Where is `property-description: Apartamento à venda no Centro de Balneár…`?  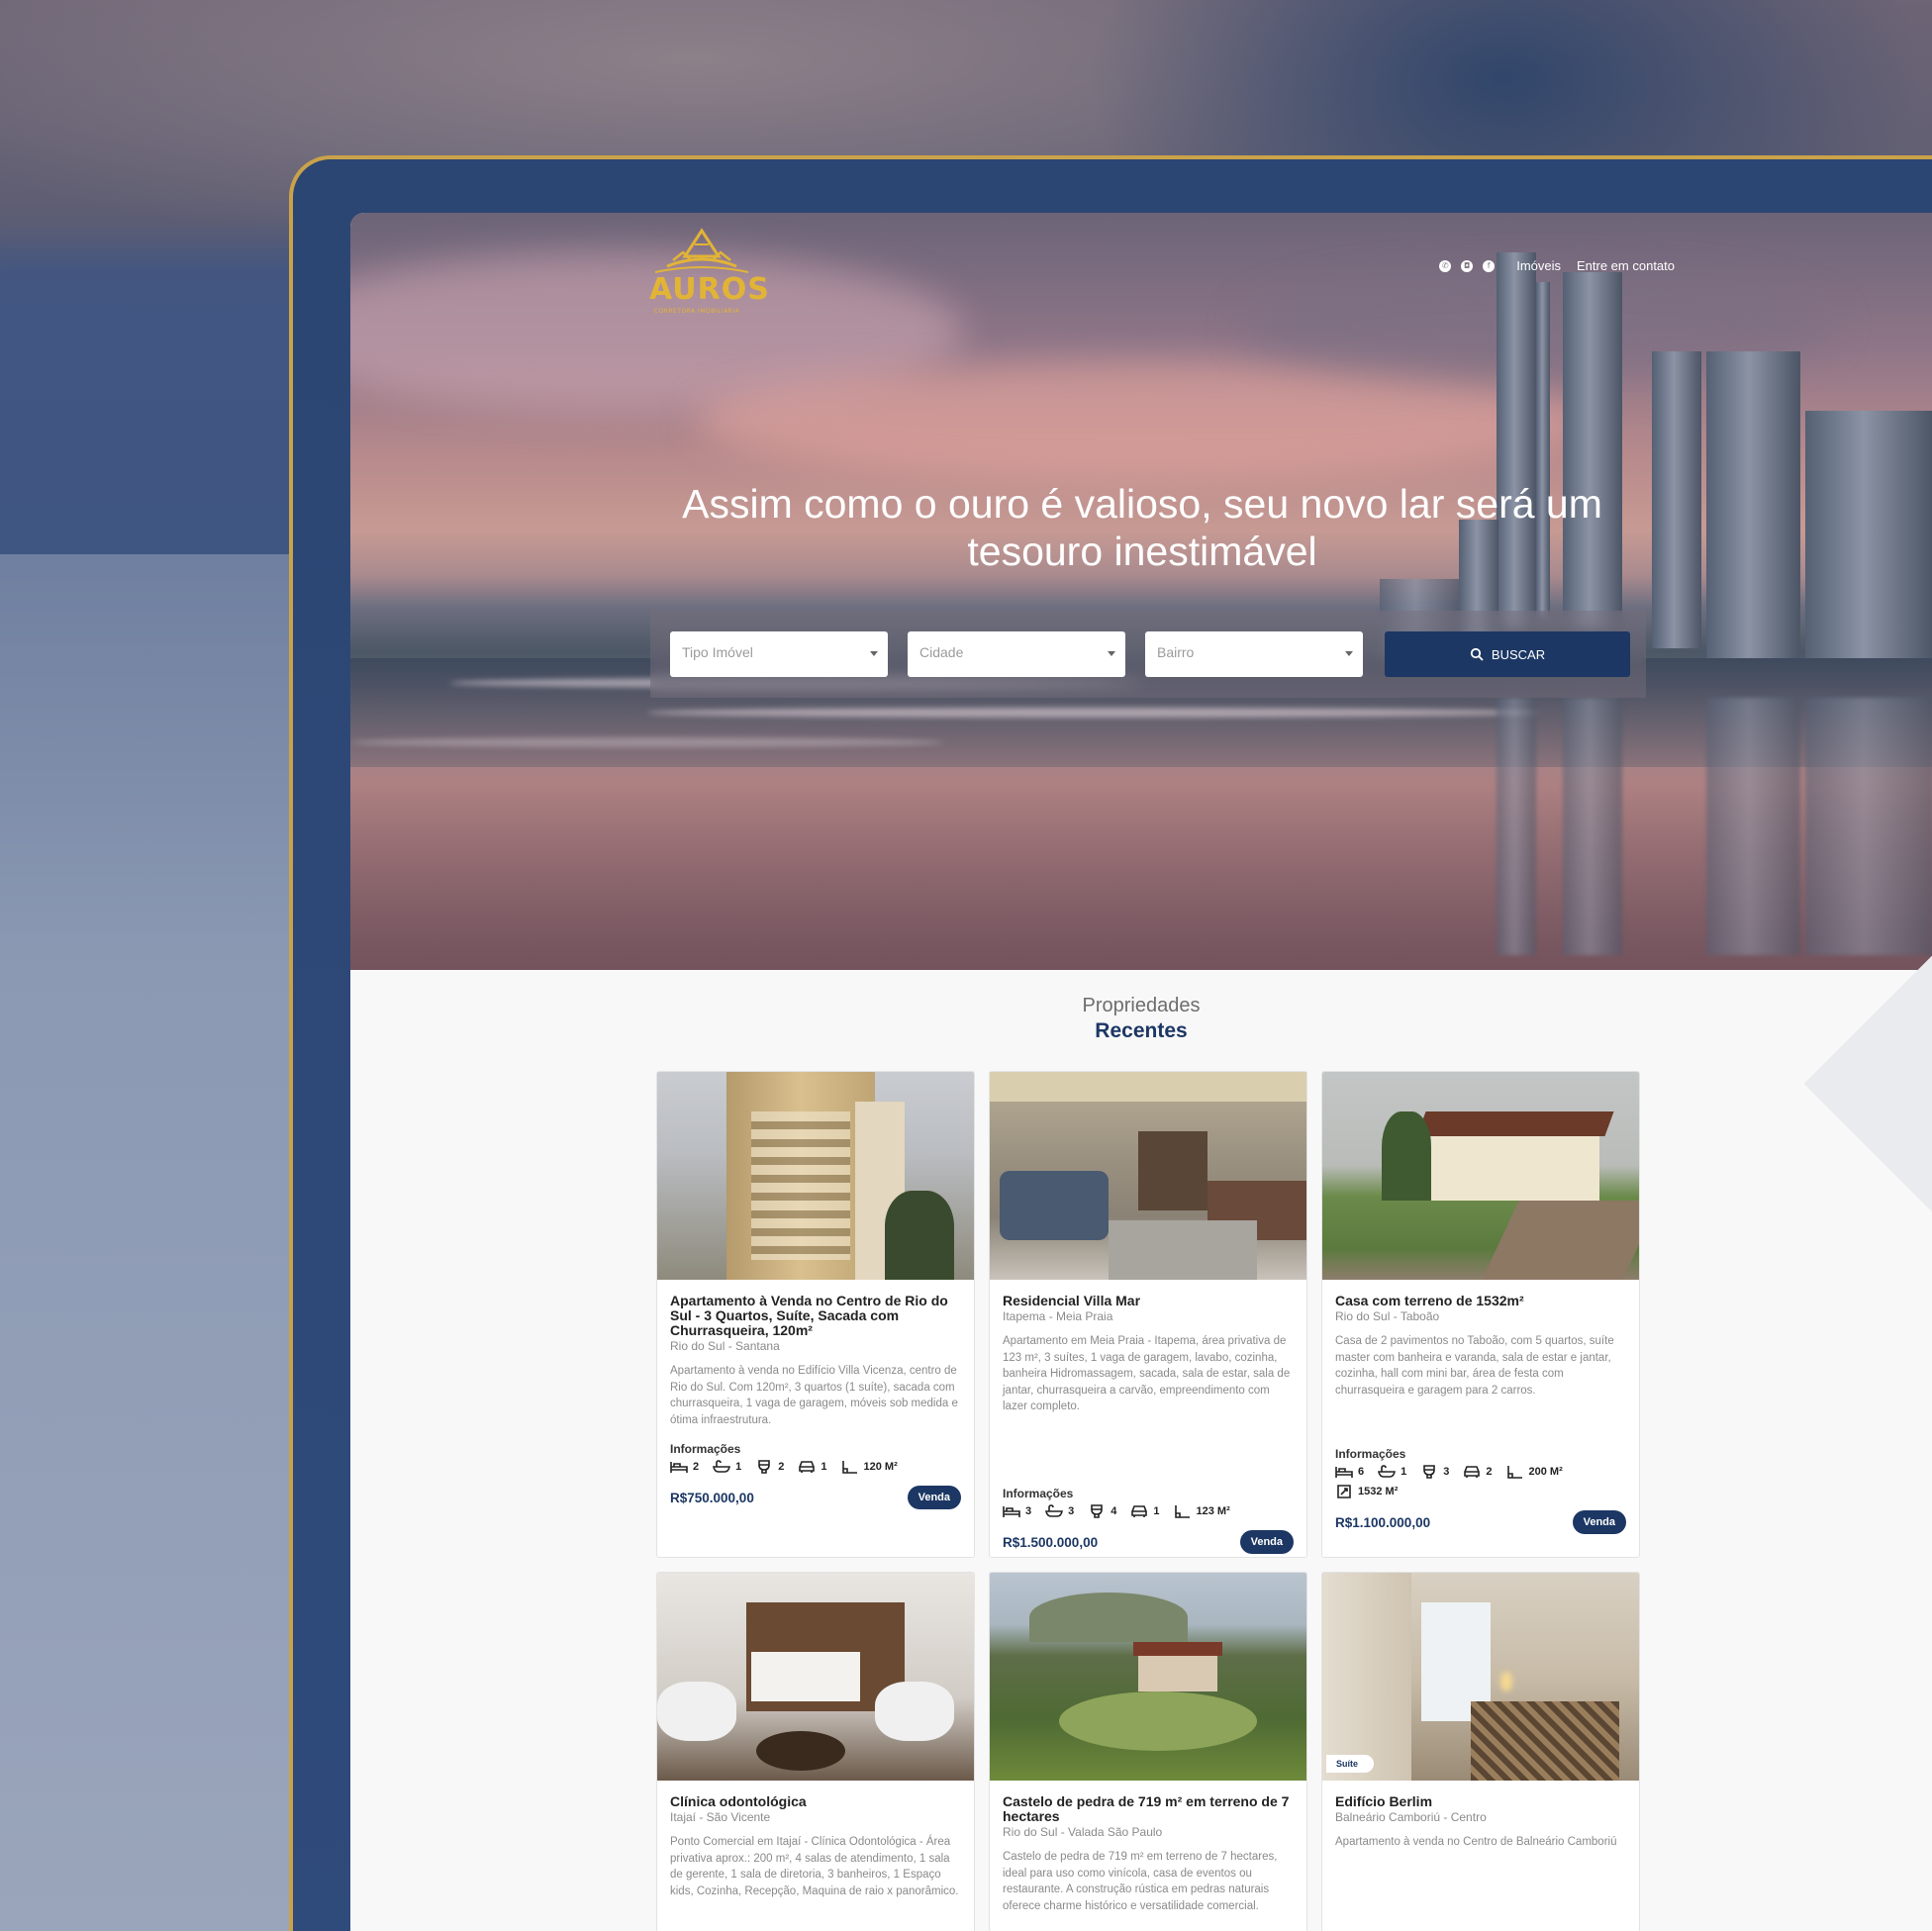 property-description: Apartamento à venda no Centro de Balneár… is located at coordinates (1476, 1842).